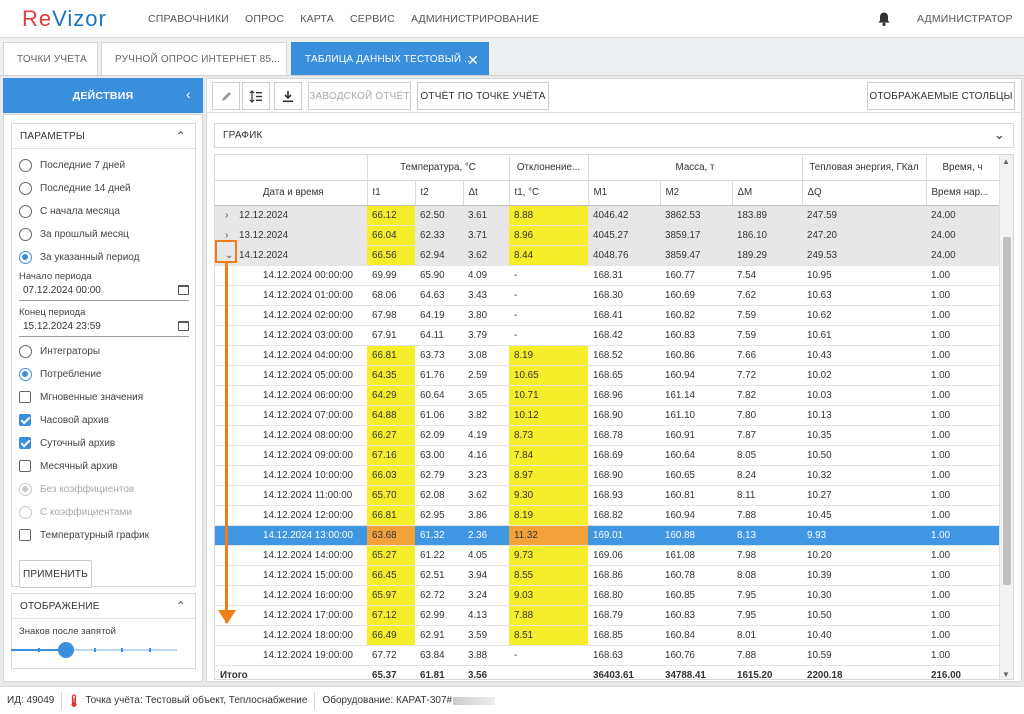  I want to click on check-hourly-archive: Часовой архив, so click(64, 420).